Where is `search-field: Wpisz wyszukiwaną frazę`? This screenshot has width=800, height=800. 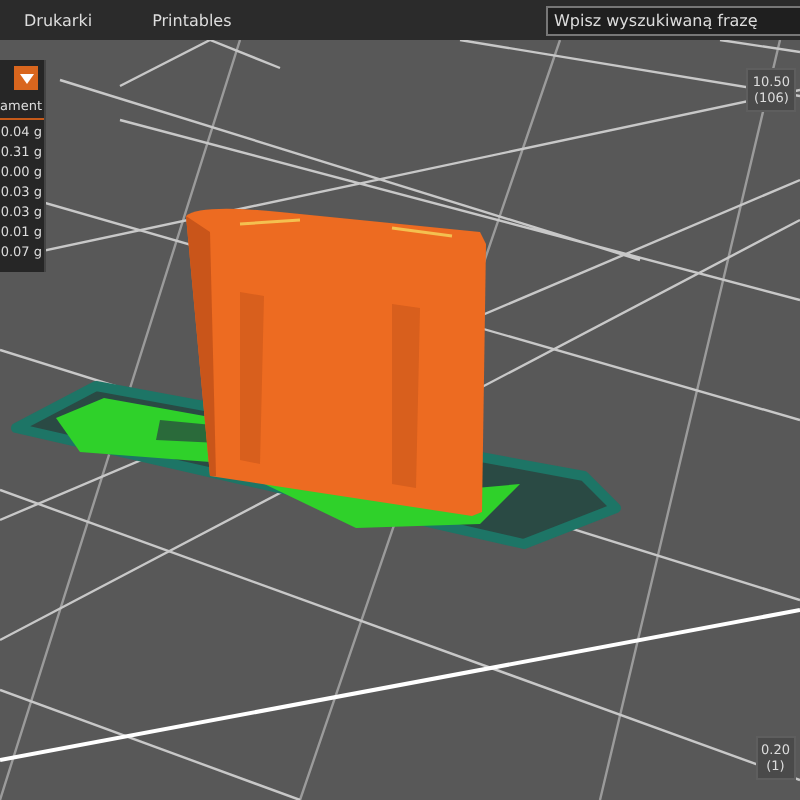
search-field: Wpisz wyszukiwaną frazę is located at coordinates (673, 20).